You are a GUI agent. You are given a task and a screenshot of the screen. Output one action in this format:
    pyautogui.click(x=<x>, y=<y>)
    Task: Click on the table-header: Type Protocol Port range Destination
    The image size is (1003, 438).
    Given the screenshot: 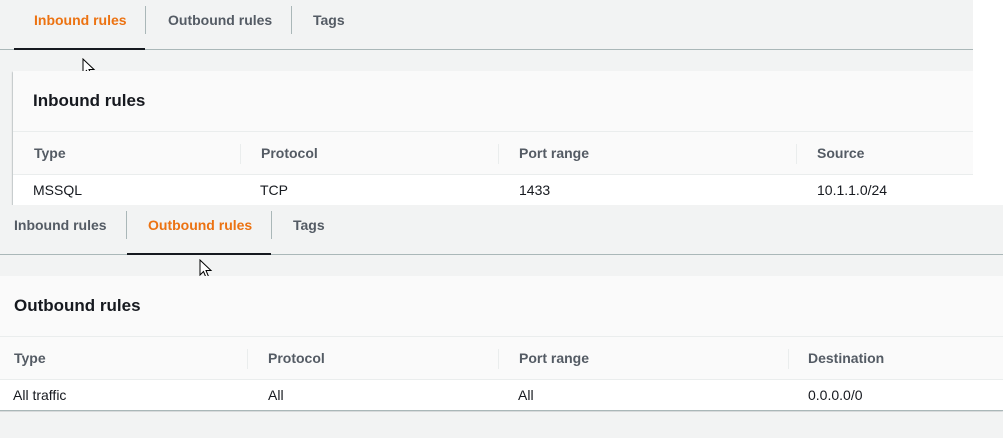 What is the action you would take?
    pyautogui.click(x=501, y=358)
    